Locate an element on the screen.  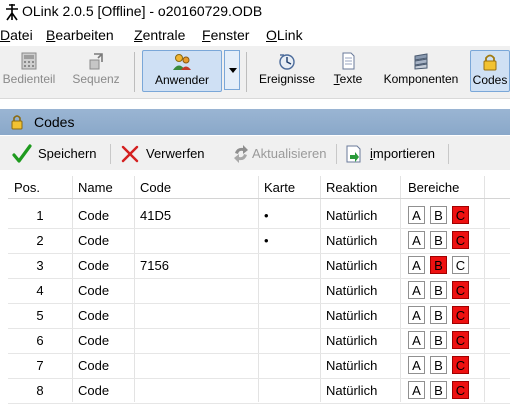
anwender-dropdown is located at coordinates (232, 70).